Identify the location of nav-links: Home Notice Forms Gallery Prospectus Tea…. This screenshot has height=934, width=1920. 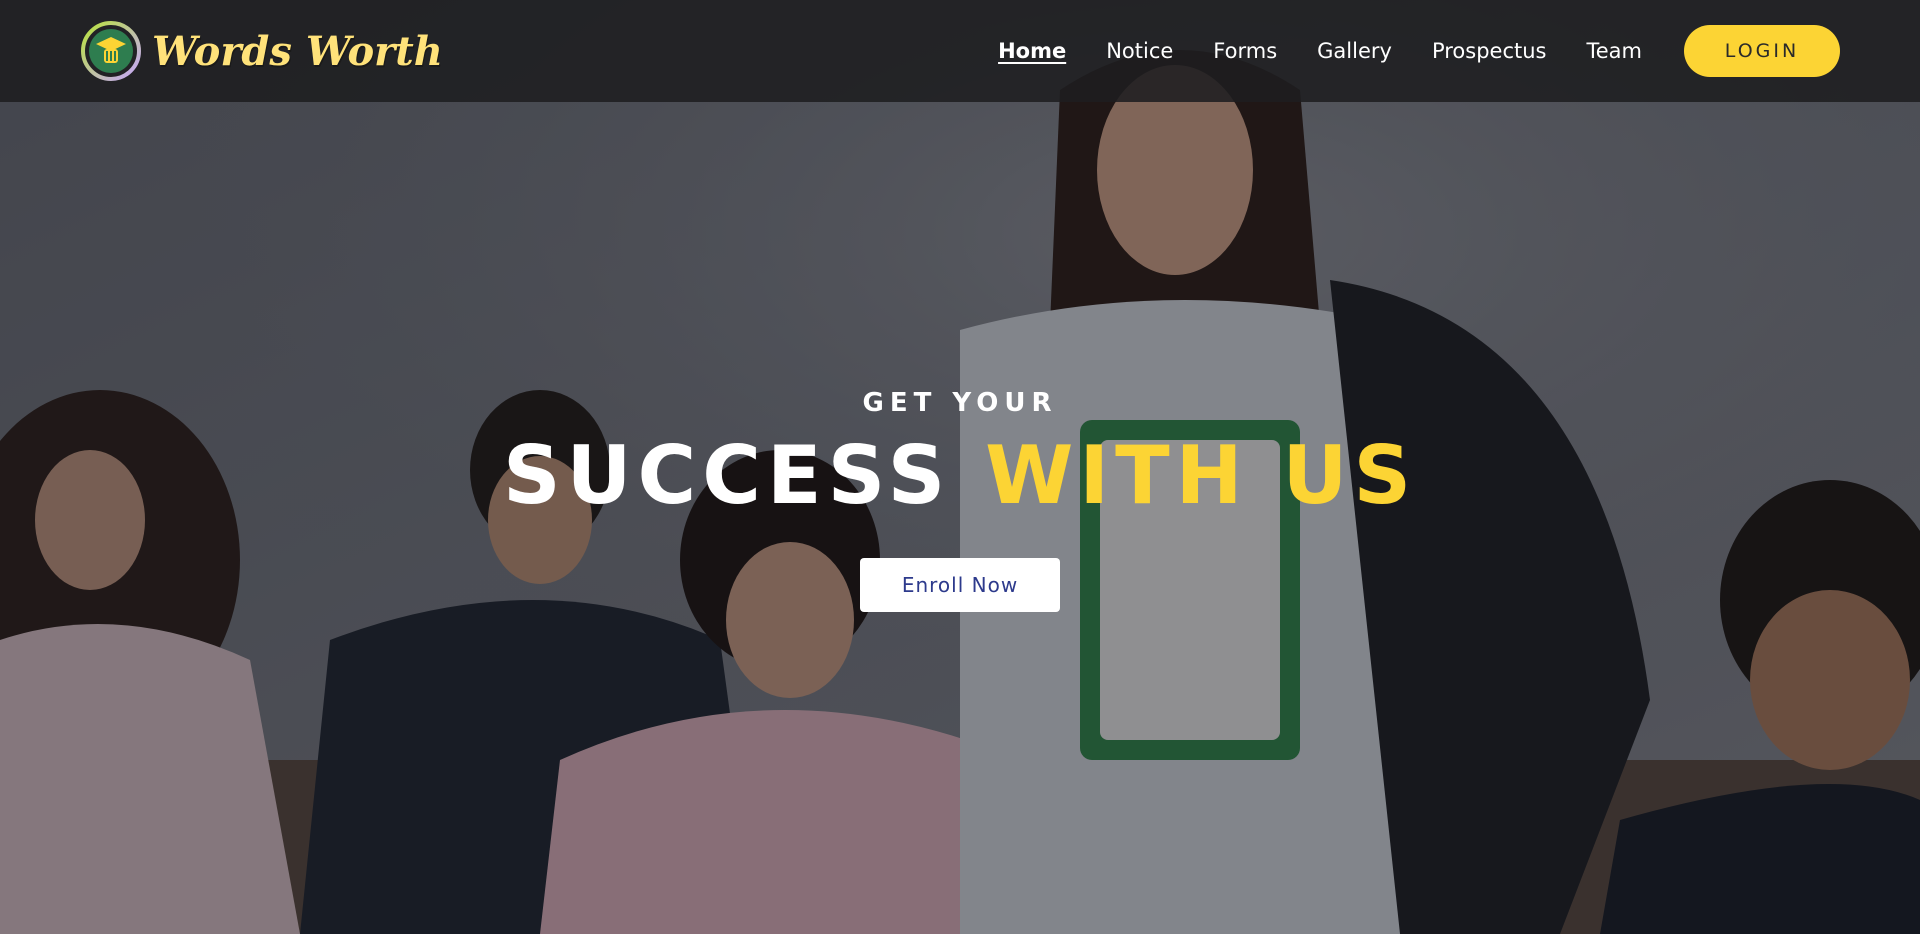
(1320, 51).